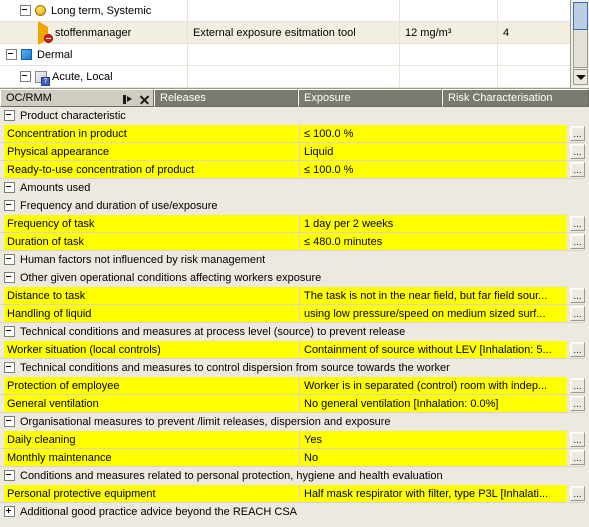  I want to click on close-icon, so click(144, 99).